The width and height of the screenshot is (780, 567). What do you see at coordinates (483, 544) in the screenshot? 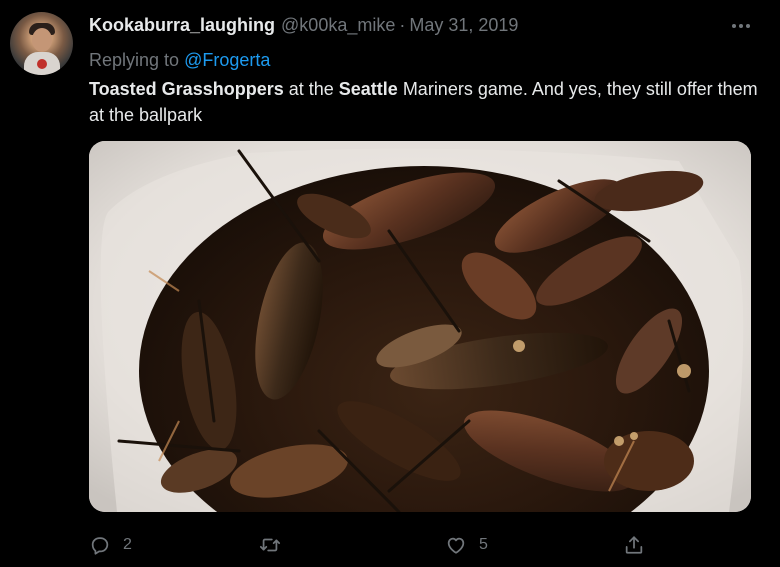
I see `like-count: 5` at bounding box center [483, 544].